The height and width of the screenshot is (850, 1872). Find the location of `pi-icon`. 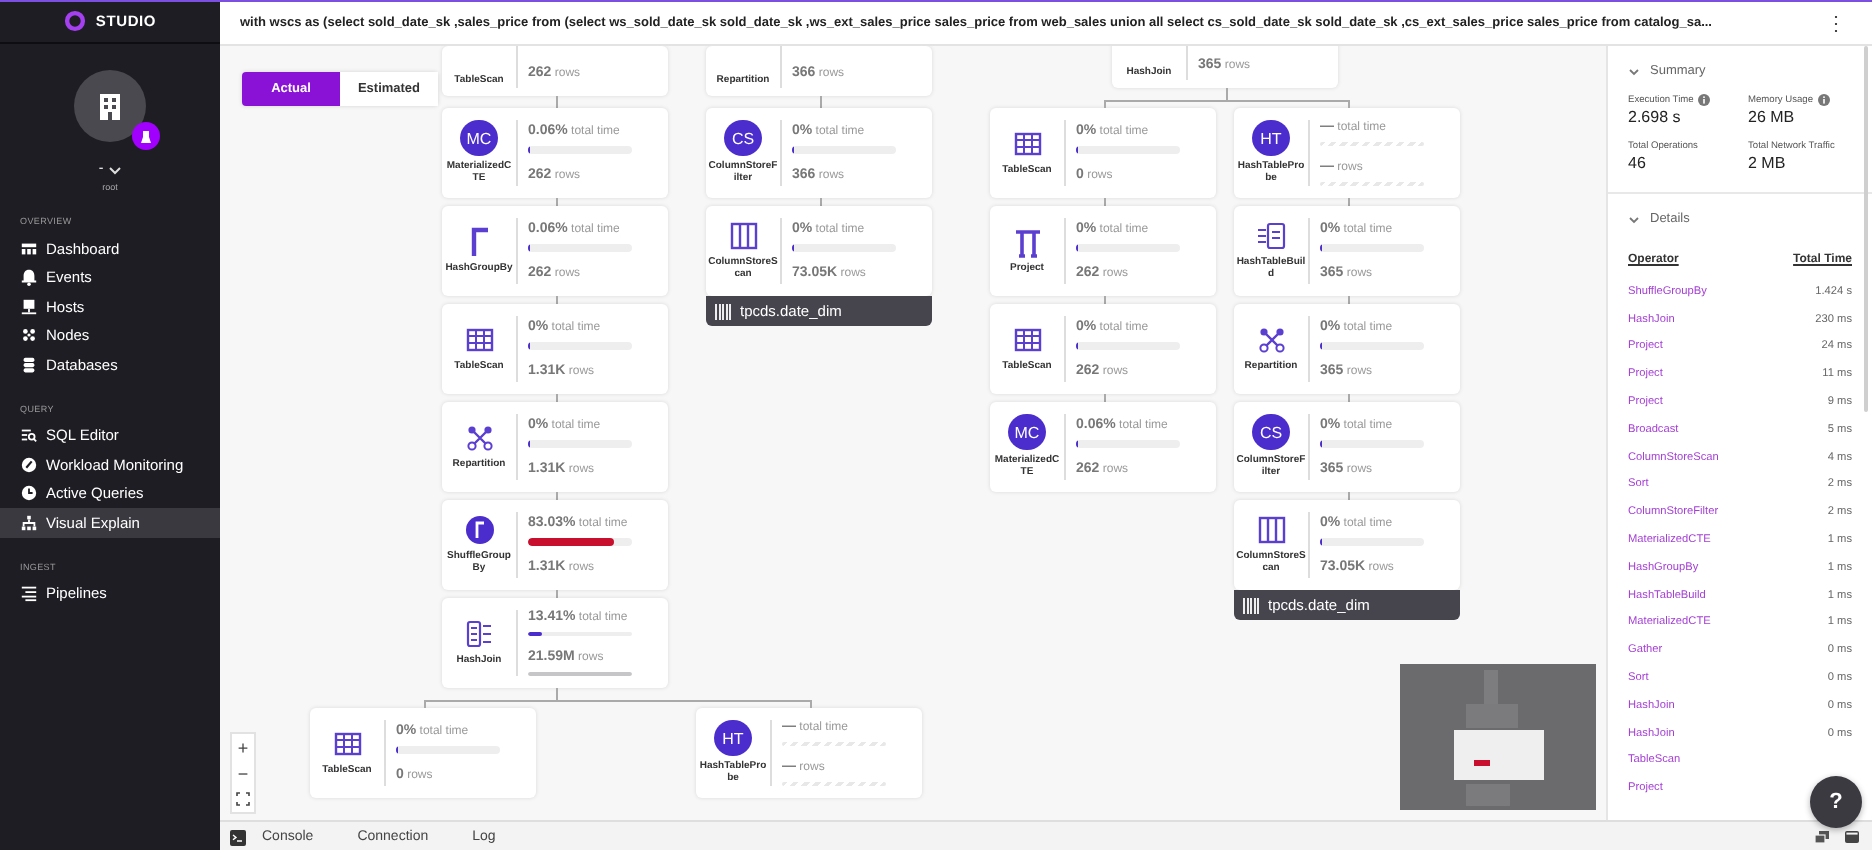

pi-icon is located at coordinates (1027, 242).